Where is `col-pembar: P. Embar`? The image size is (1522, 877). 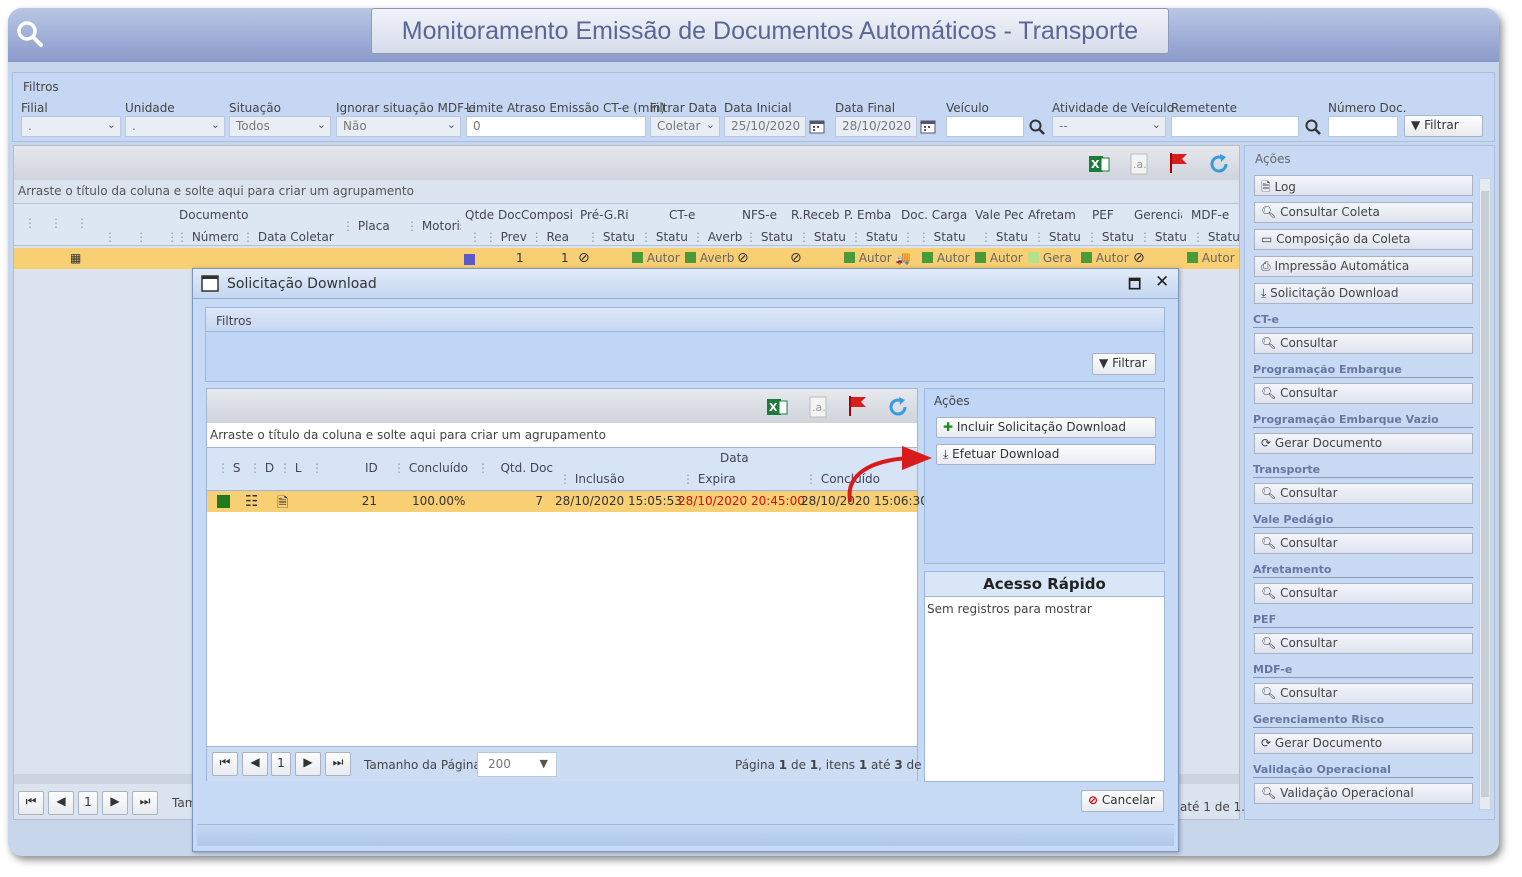
col-pembar: P. Embar is located at coordinates (868, 215).